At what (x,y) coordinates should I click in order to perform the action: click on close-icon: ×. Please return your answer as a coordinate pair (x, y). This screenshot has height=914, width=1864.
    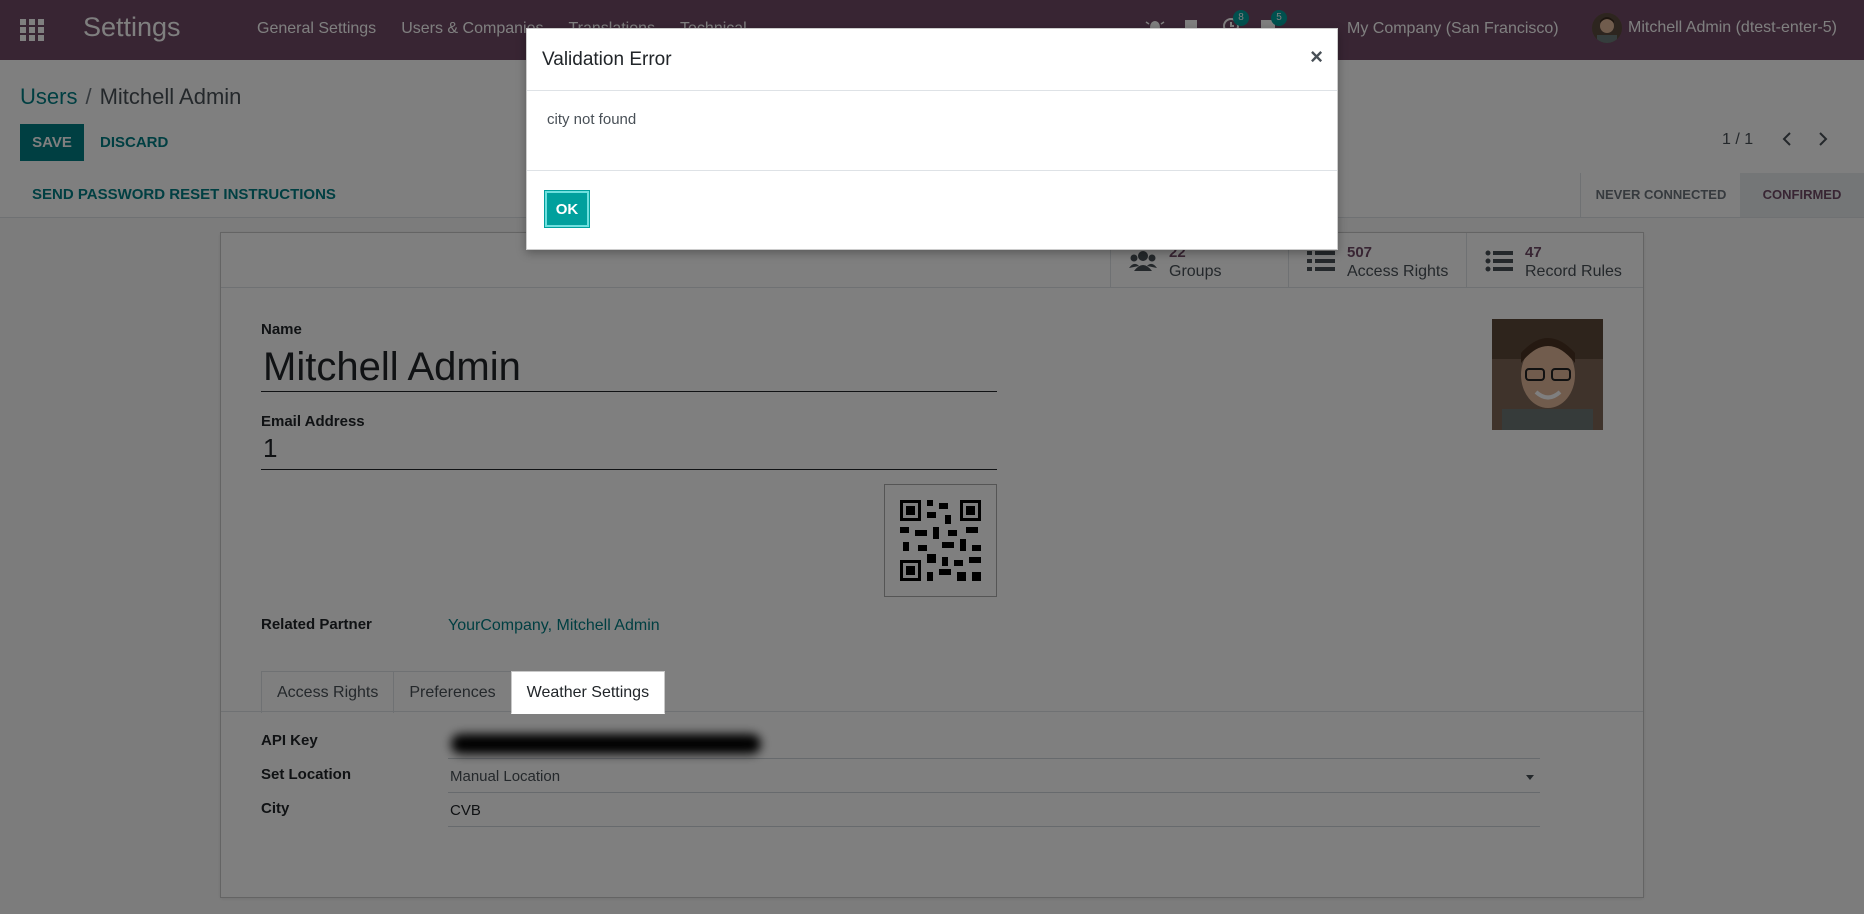
    Looking at the image, I should click on (1316, 57).